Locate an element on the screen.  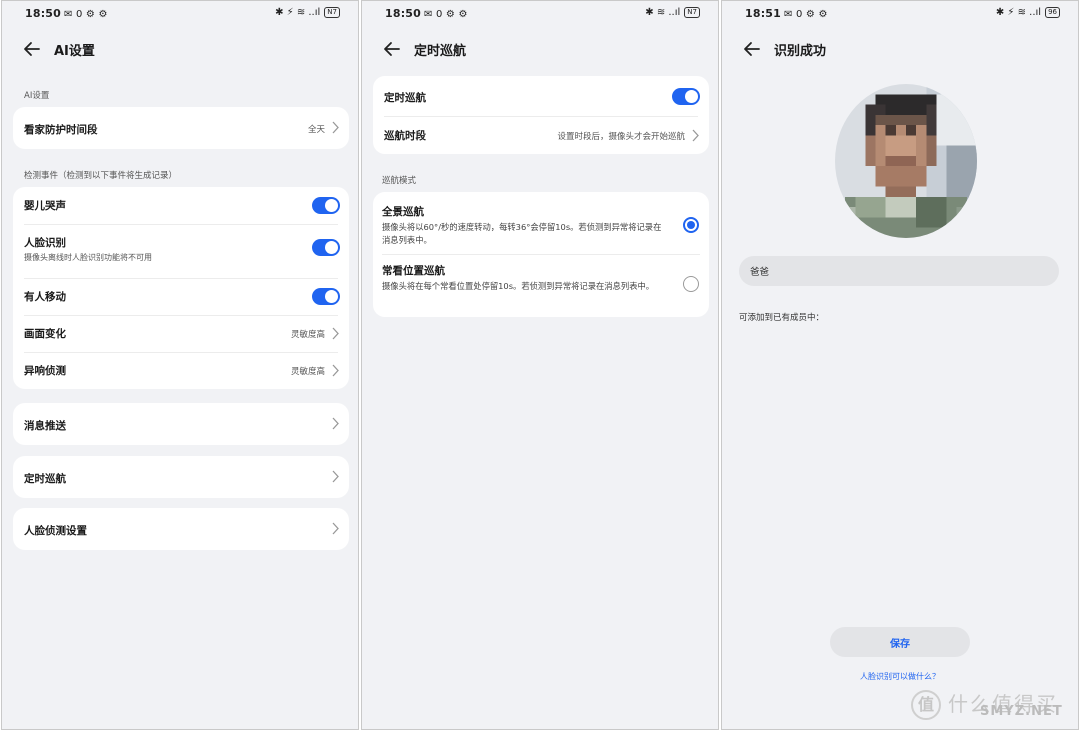
status-bar: 18:50 ✉ 0 ⚙ ⚙ ✱ ≋ ..ıl N7 is located at coordinates (540, 16).